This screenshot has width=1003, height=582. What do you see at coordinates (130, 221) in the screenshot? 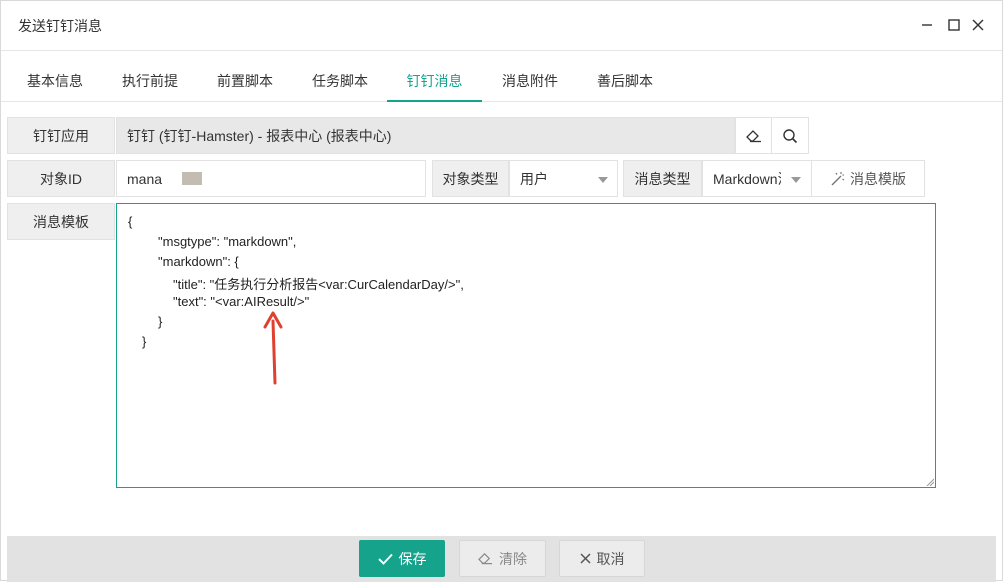
I see `code-line: {` at bounding box center [130, 221].